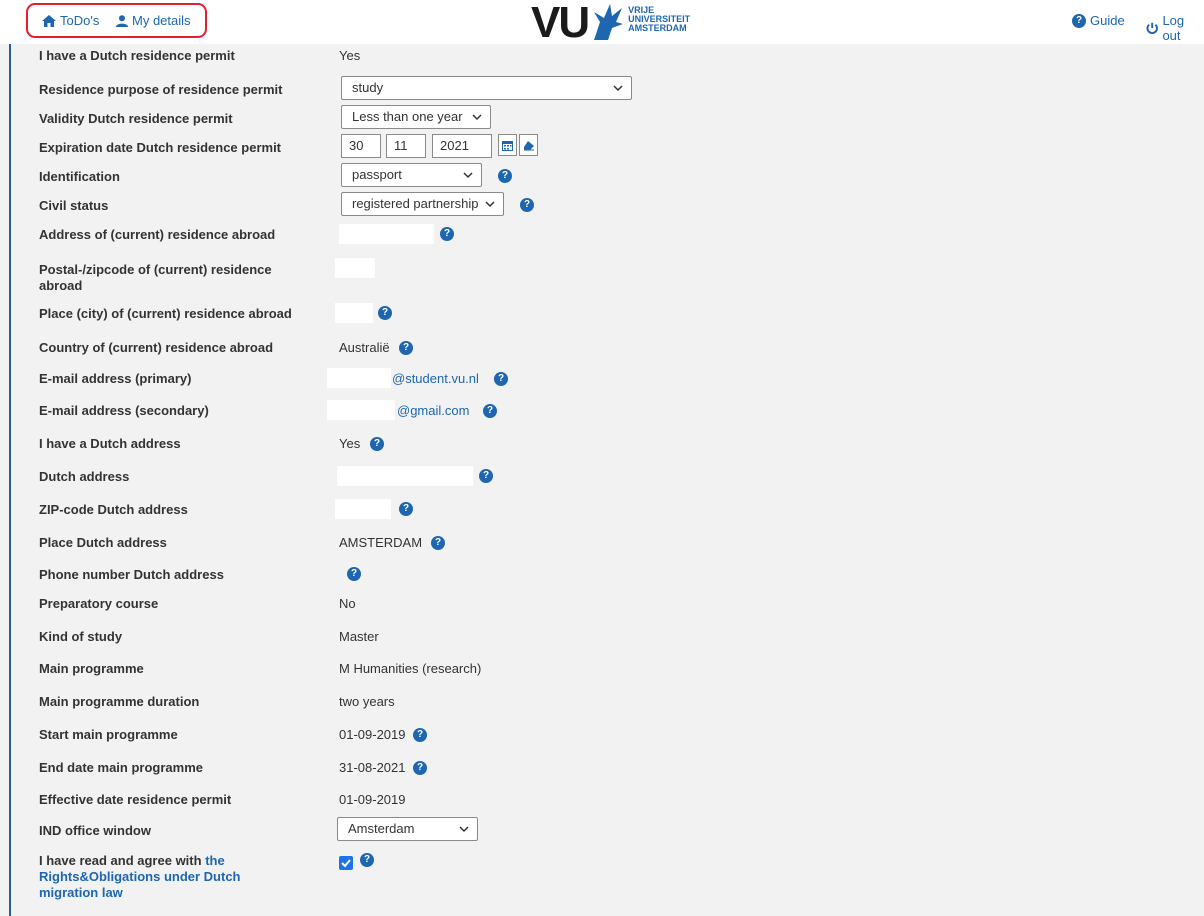  What do you see at coordinates (161, 20) in the screenshot?
I see `nav-my-details-label: My details` at bounding box center [161, 20].